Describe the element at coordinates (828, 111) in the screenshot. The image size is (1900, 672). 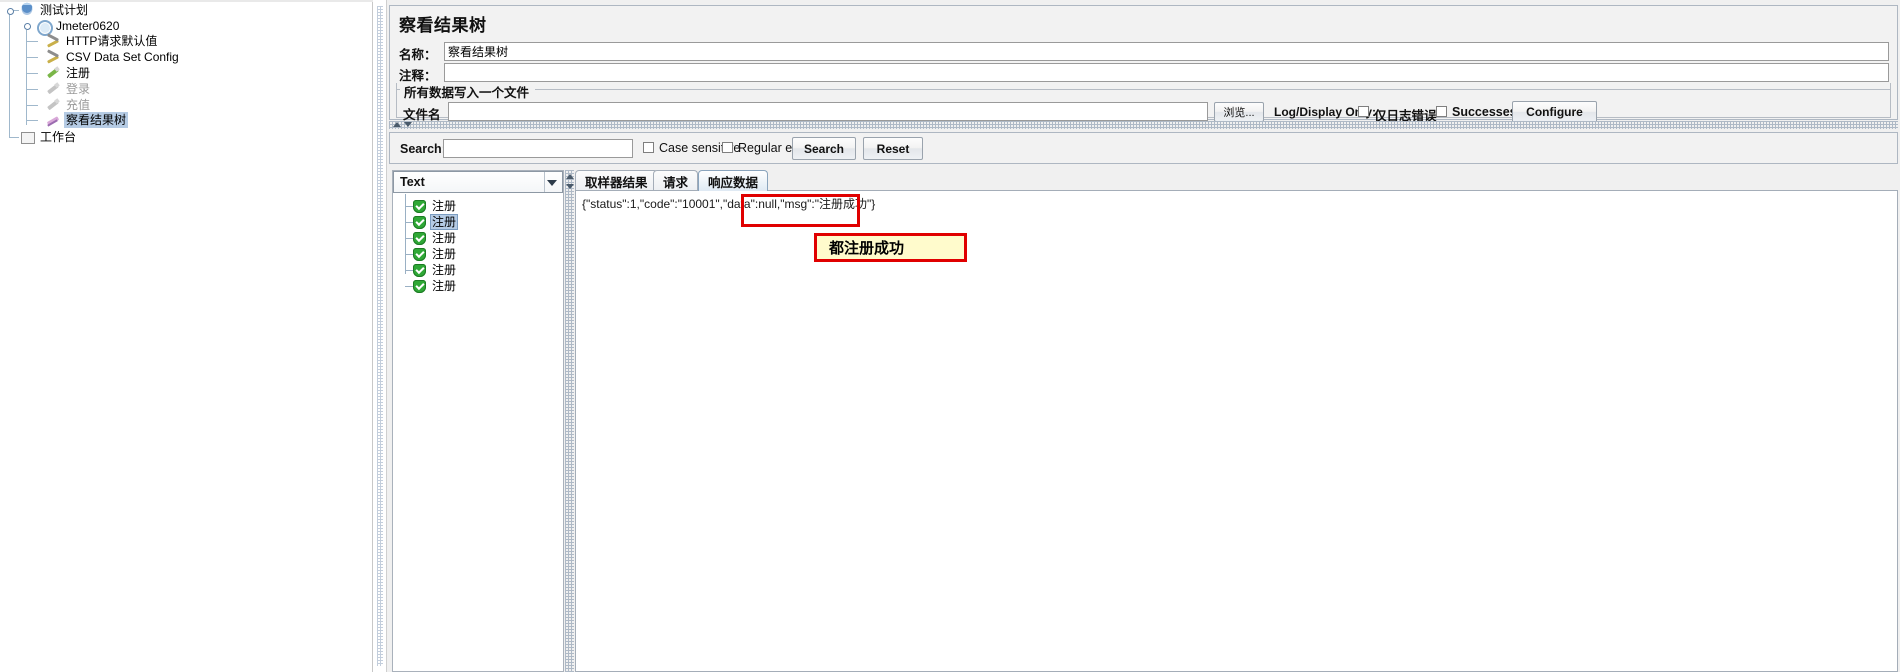
I see `filename-input` at that location.